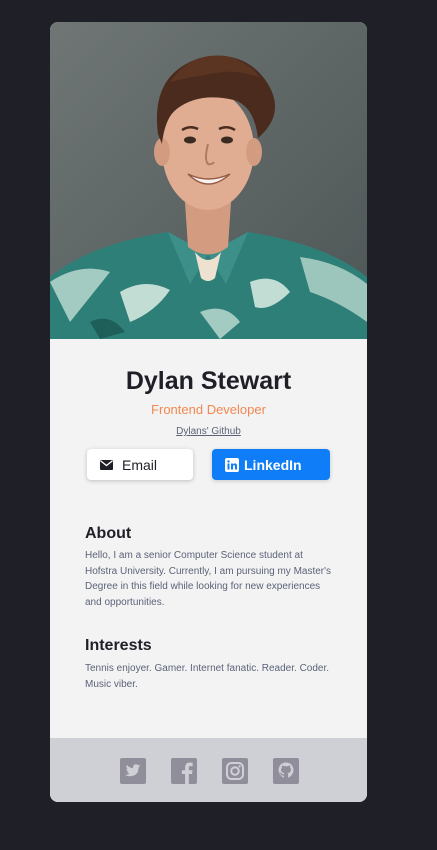 The image size is (437, 850). Describe the element at coordinates (108, 533) in the screenshot. I see `about-heading: About` at that location.